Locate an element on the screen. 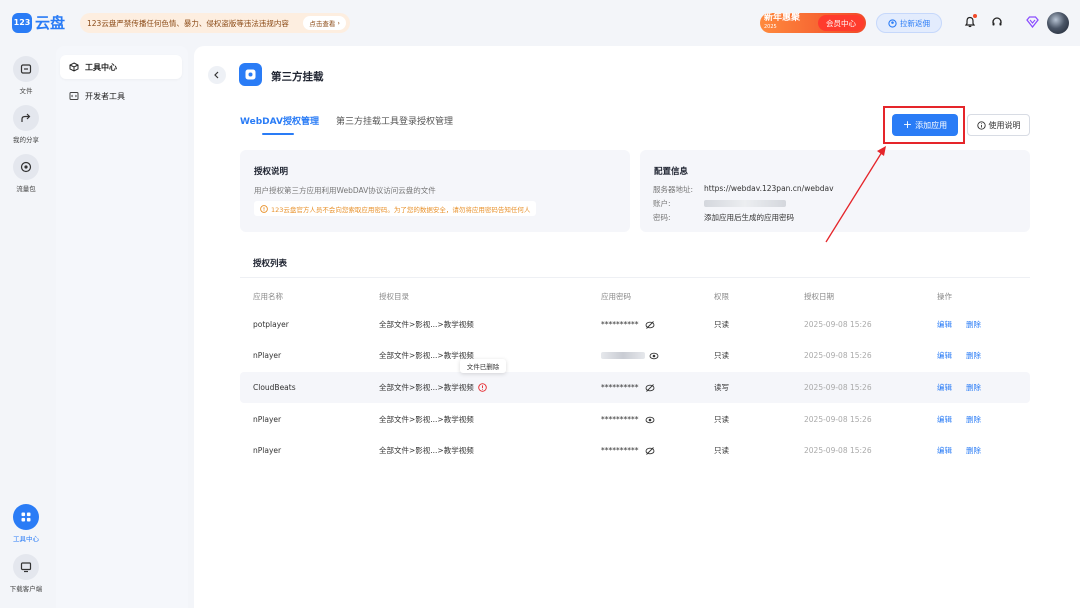 The image size is (1080, 608). file-deleted-tooltip: 文件已删除 is located at coordinates (483, 366).